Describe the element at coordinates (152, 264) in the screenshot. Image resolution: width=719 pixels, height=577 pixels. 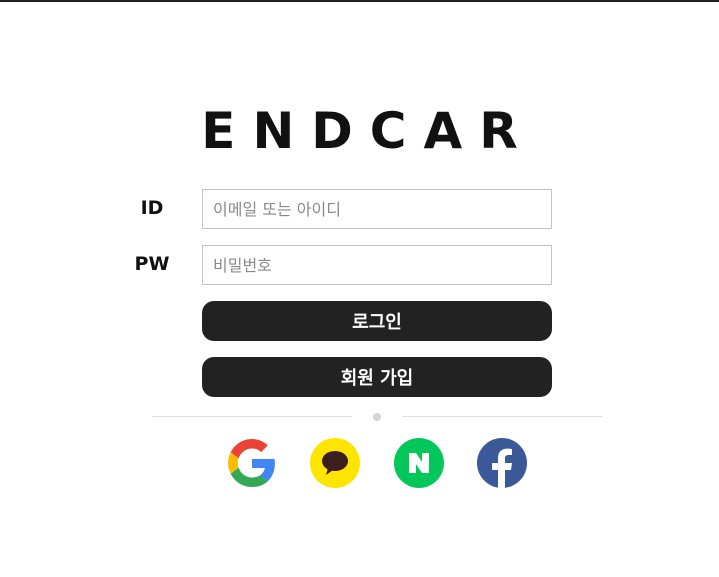
I see `pw-label: PW` at that location.